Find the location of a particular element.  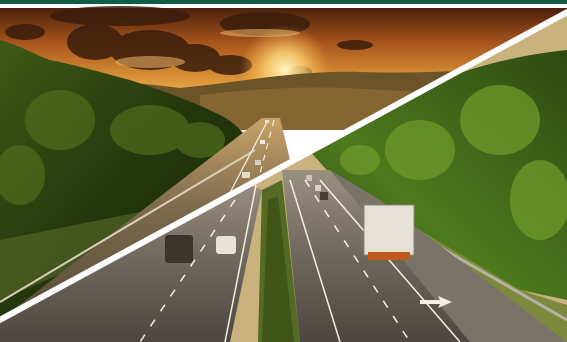

truck-cab is located at coordinates (389, 256).